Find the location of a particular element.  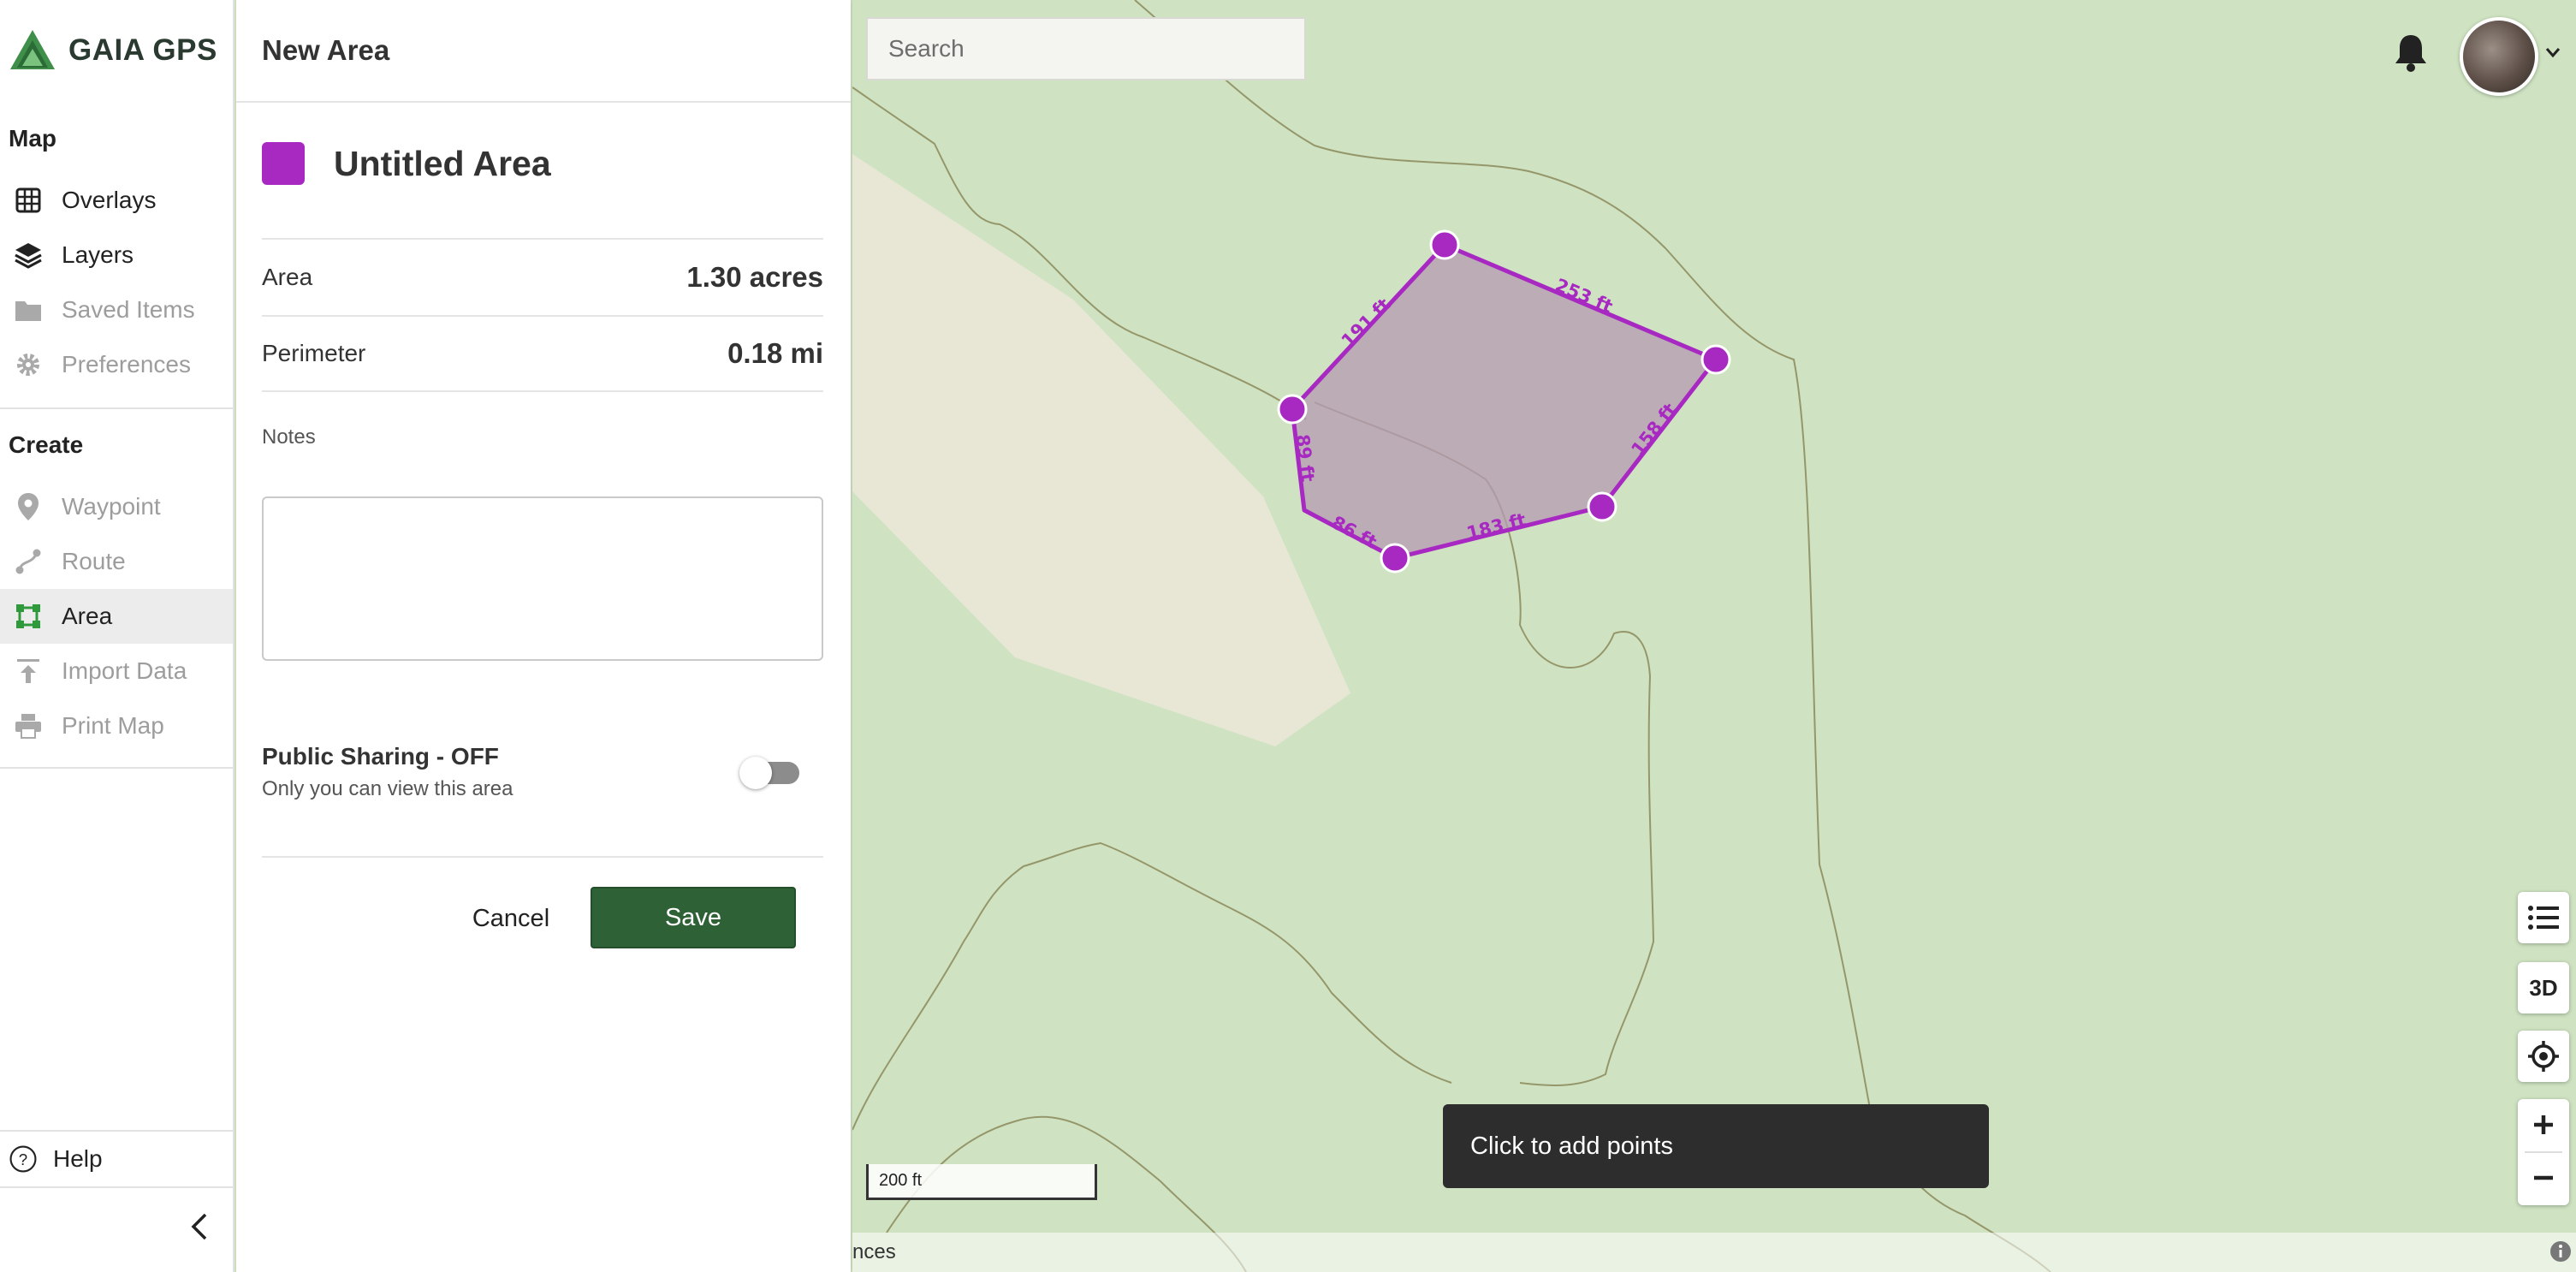

panel-title: New Area is located at coordinates (326, 50).